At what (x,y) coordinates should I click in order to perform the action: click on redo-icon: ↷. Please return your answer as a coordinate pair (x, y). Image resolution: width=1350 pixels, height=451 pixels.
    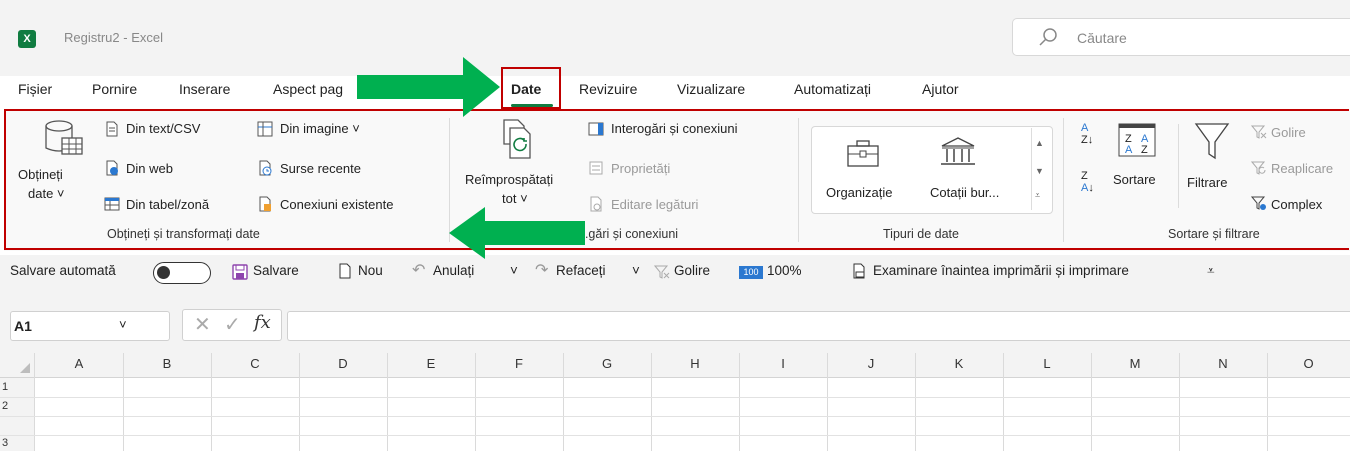
    Looking at the image, I should click on (541, 270).